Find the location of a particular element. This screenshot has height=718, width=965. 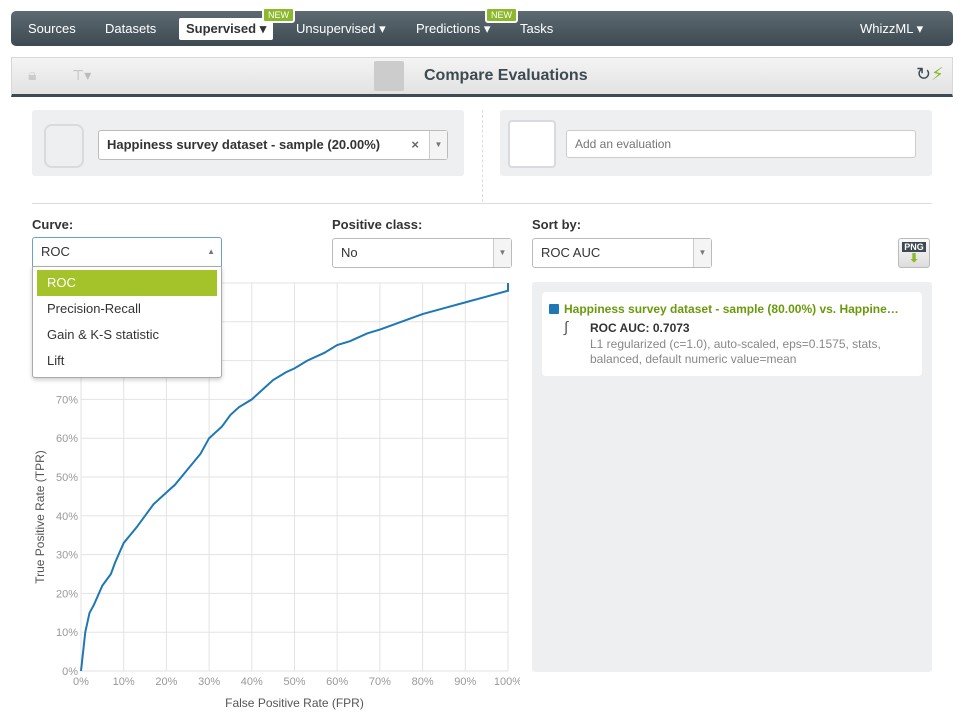

nav-supervised-label: Supervised is located at coordinates (221, 28).